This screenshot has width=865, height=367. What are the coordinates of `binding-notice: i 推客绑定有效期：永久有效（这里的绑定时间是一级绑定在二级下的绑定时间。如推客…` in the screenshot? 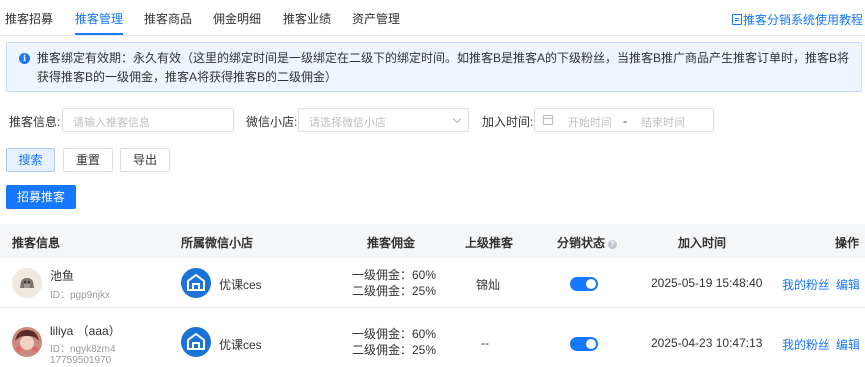 It's located at (434, 67).